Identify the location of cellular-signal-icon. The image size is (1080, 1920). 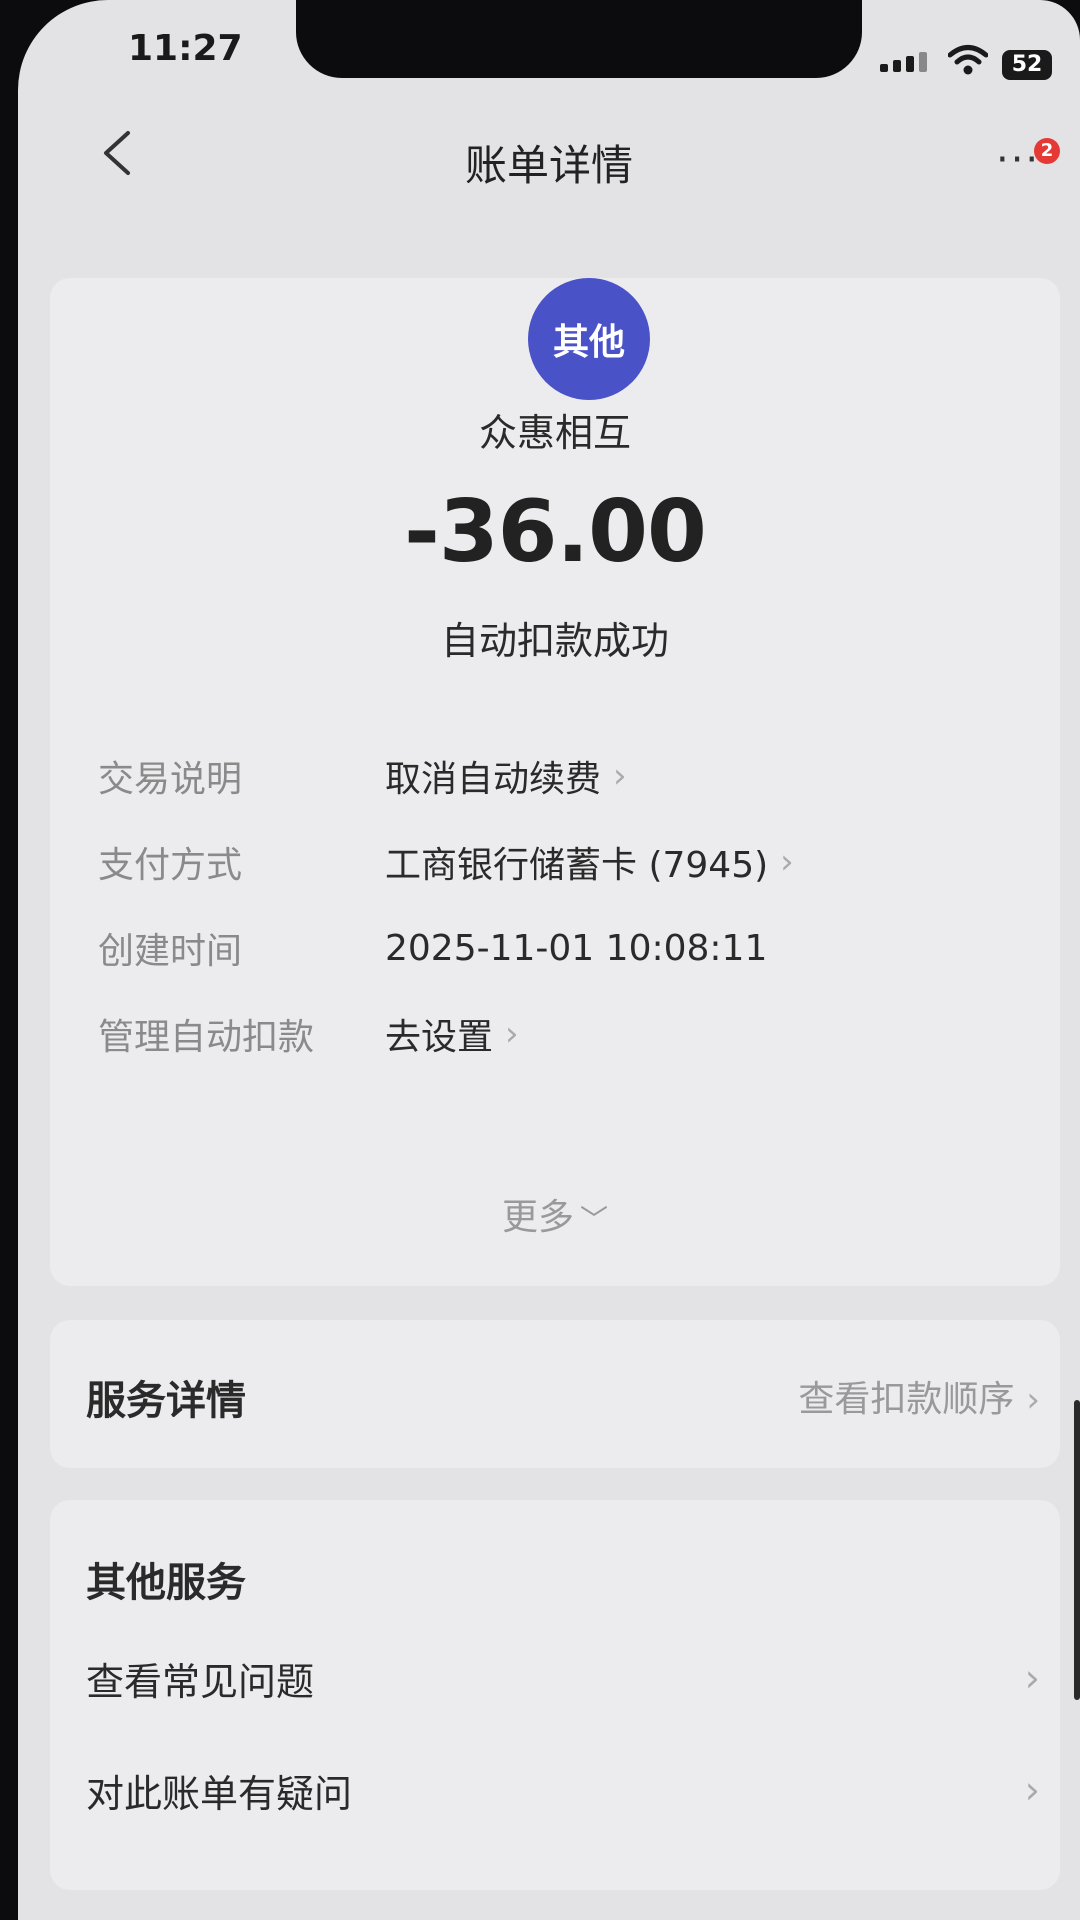
(903, 62).